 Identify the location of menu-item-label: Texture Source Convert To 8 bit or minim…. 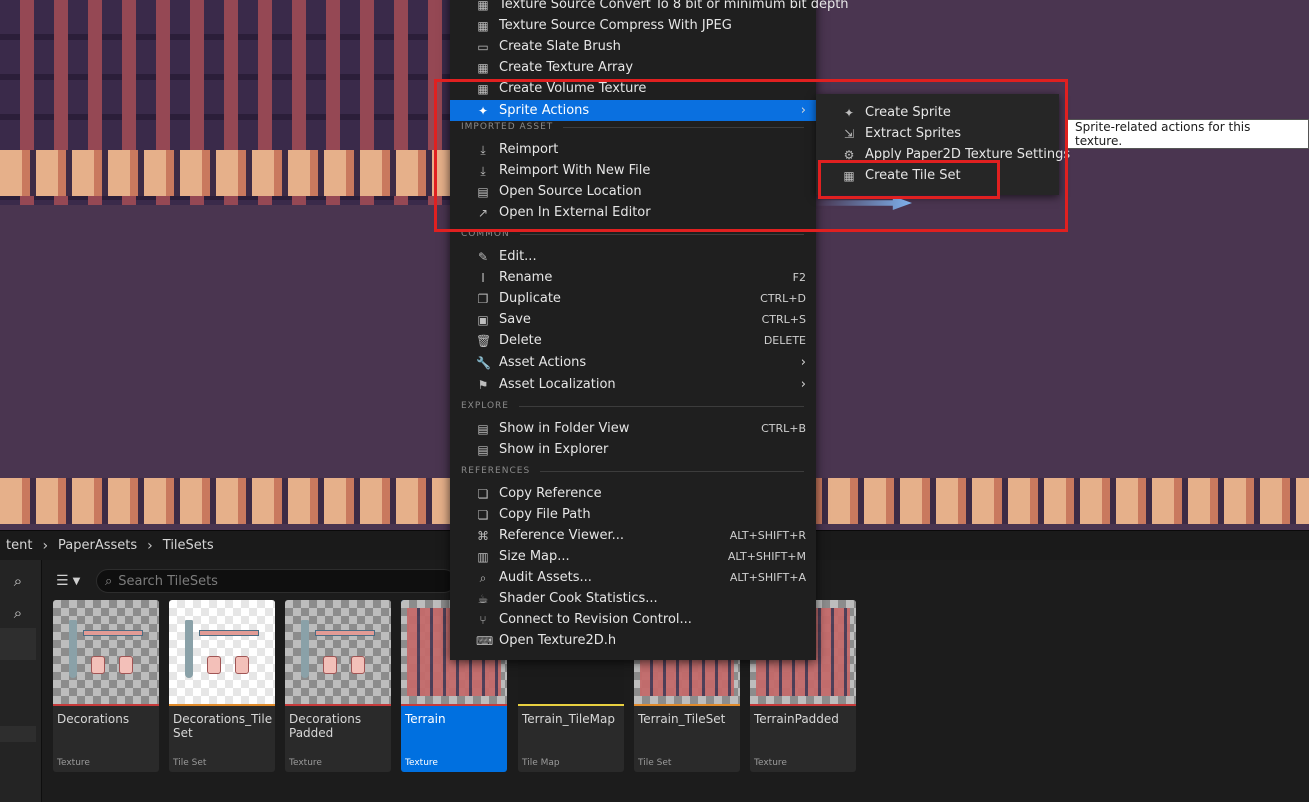
(674, 6).